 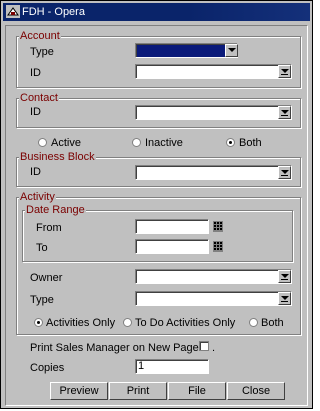 What do you see at coordinates (42, 248) in the screenshot?
I see `to-date-label: To` at bounding box center [42, 248].